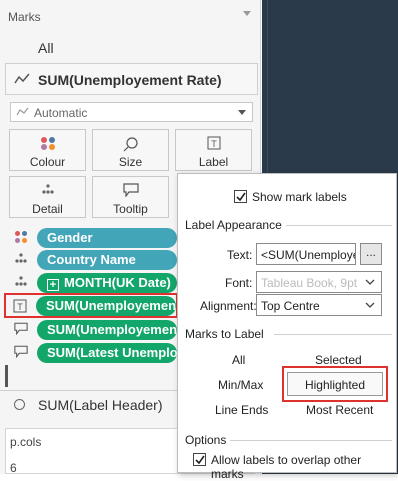  I want to click on pill-row-gender: Gender, so click(91, 237).